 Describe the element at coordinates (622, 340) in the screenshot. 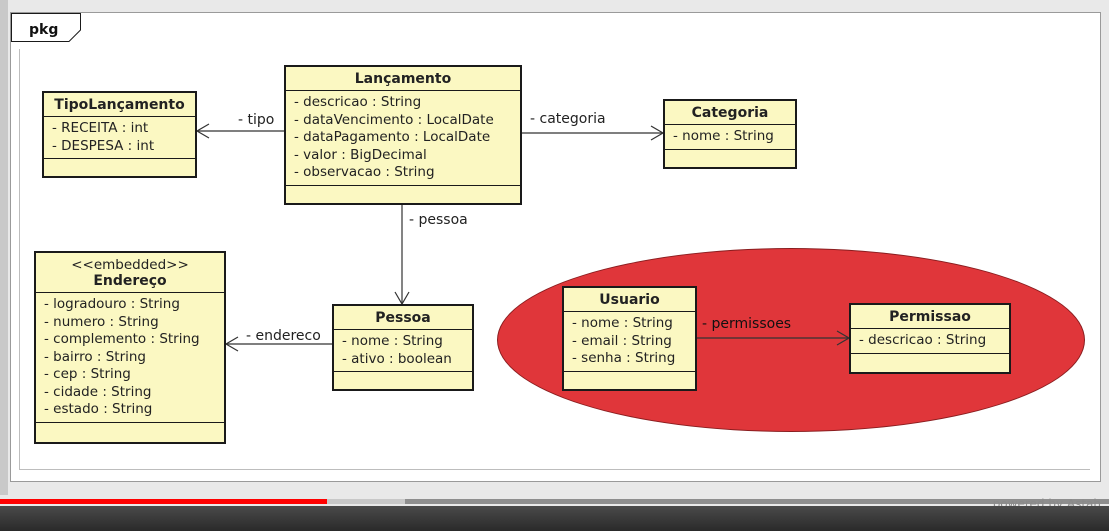

I see `attribute: - email : String` at that location.